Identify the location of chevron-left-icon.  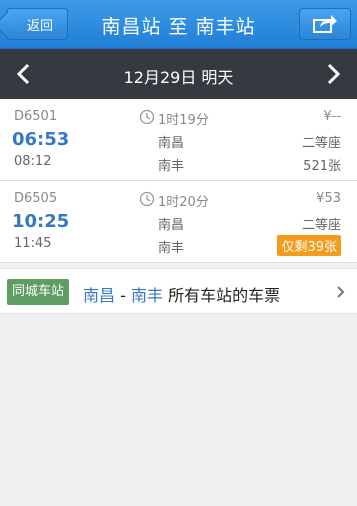
(23, 74).